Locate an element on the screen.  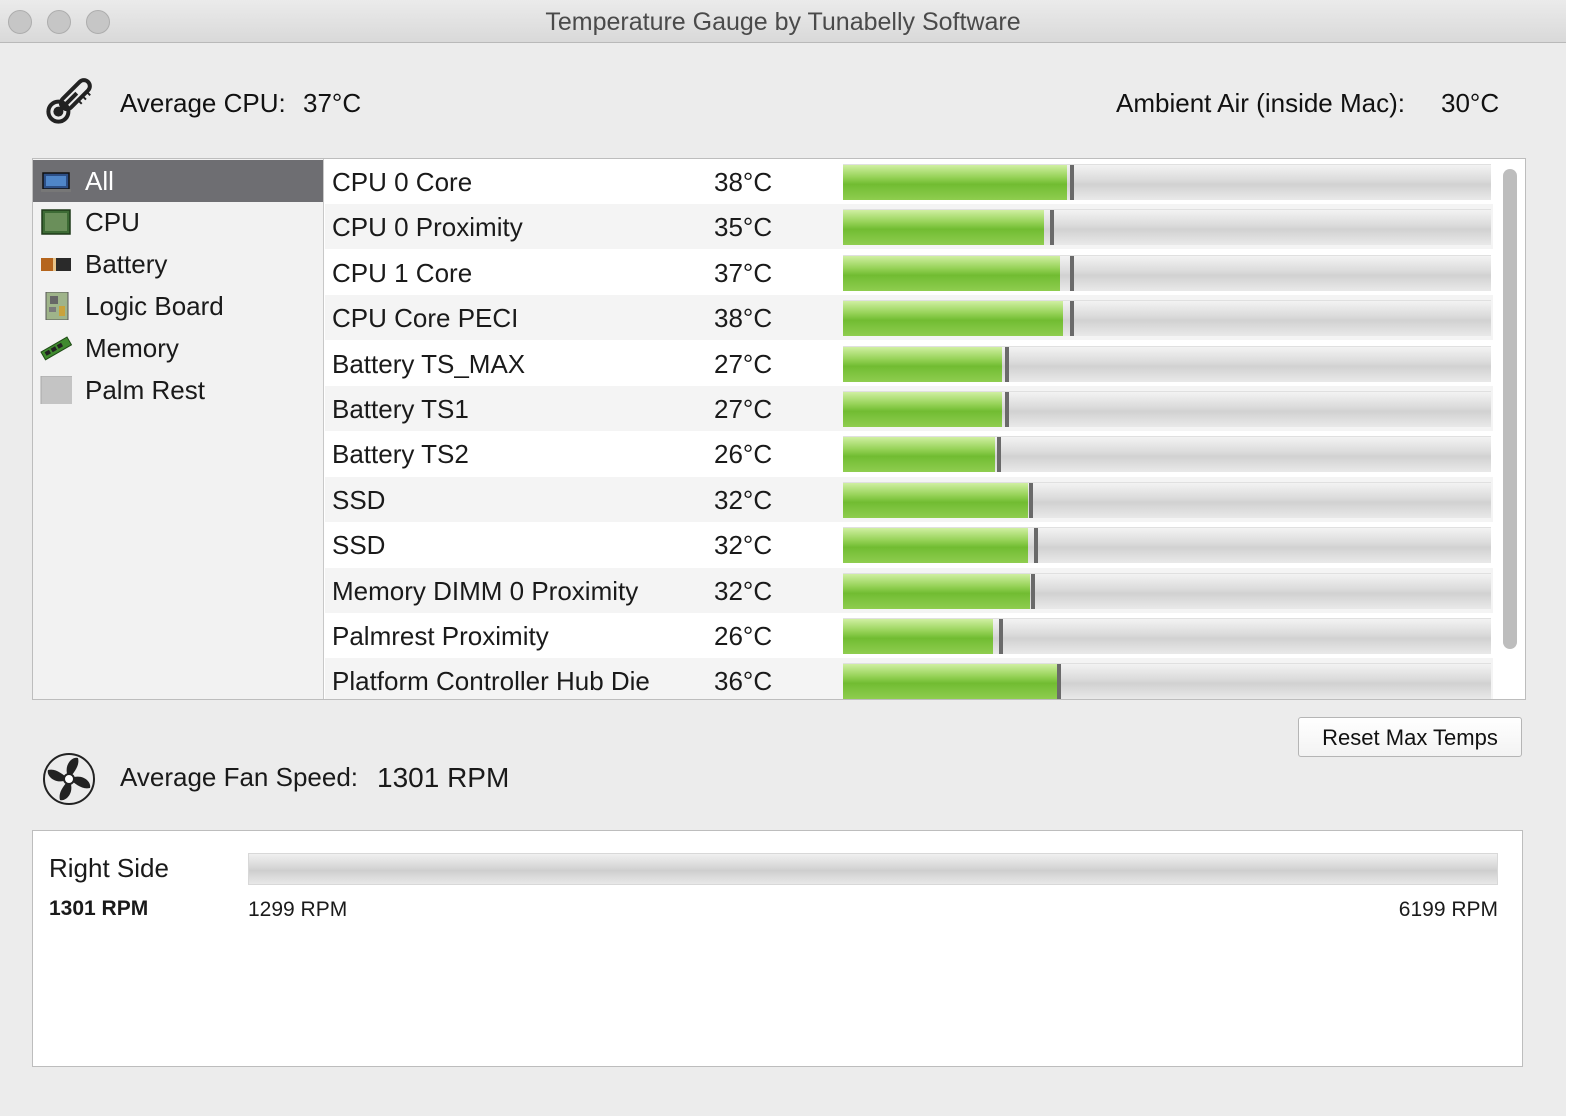
sidebar-item-memory: Memory is located at coordinates (178, 348).